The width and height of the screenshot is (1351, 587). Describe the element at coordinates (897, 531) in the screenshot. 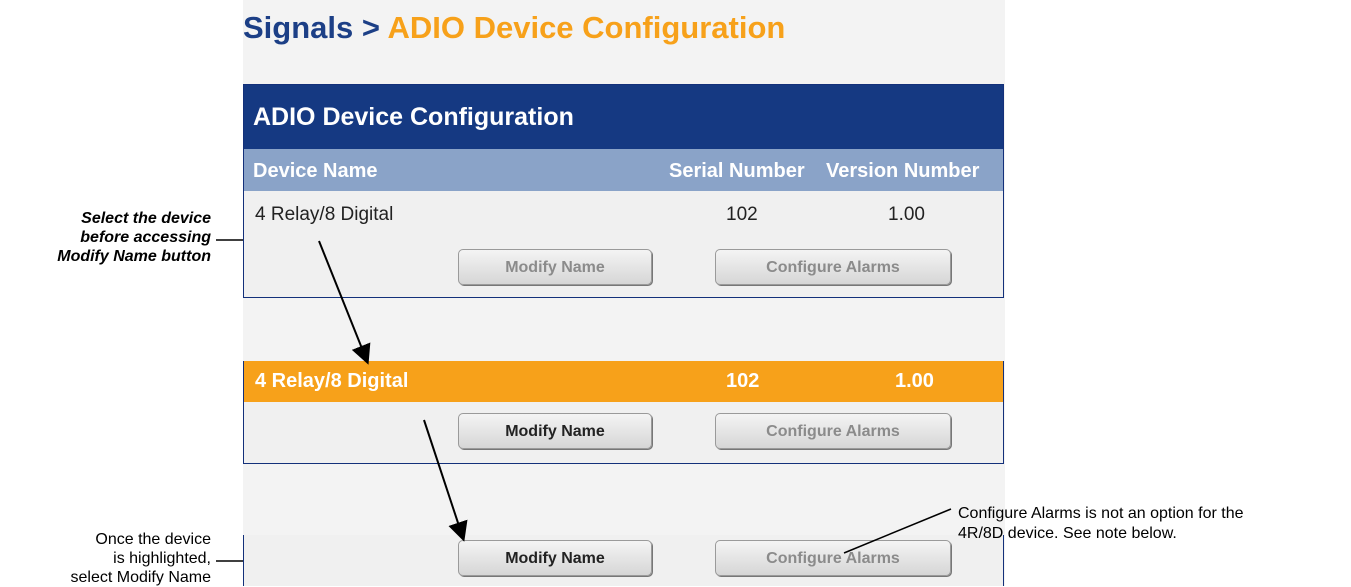

I see `leader-line-configure-alarms` at that location.